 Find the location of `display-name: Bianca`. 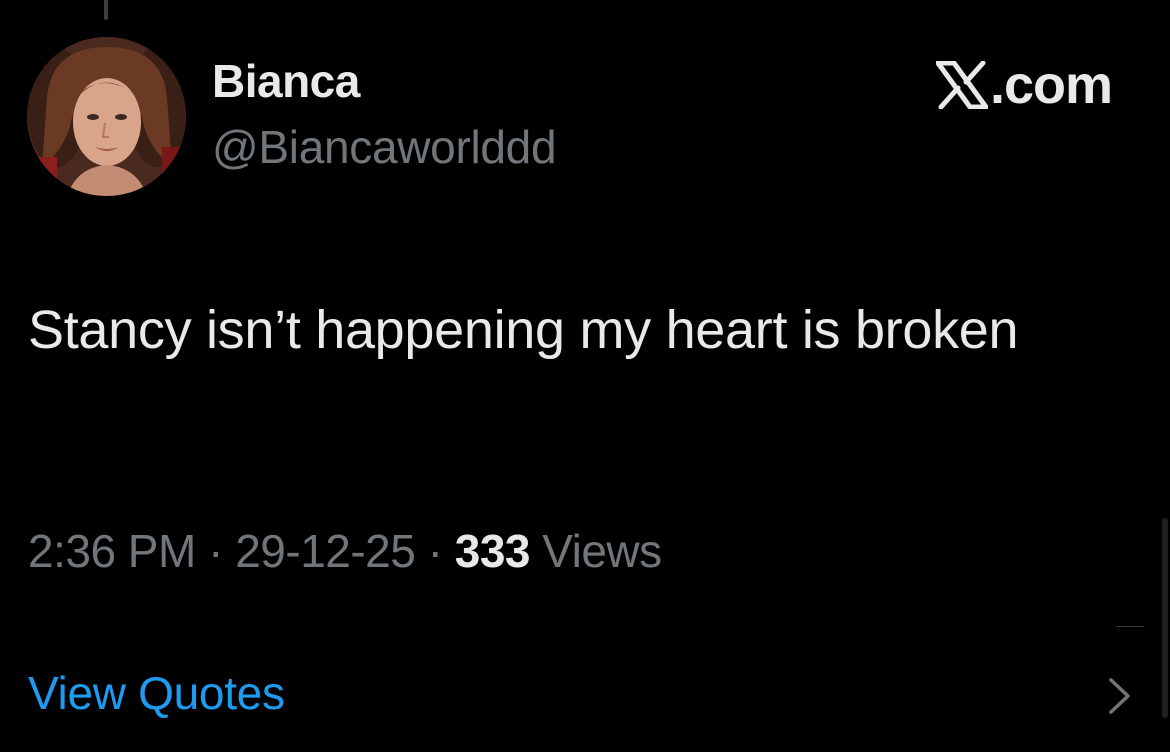

display-name: Bianca is located at coordinates (286, 81).